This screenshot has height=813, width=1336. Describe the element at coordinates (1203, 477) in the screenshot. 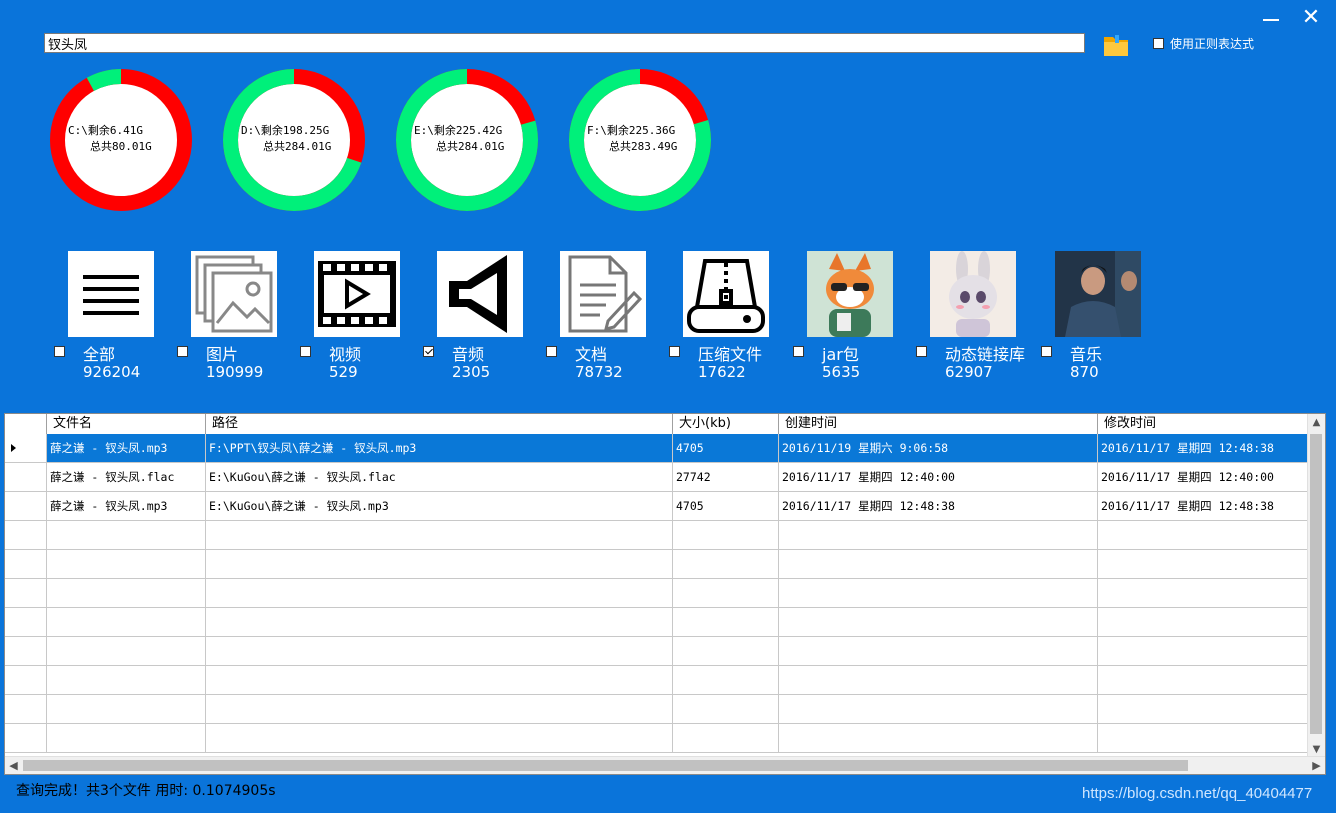

I see `cell-modified: 2016/11/17 星期四 12:40:00` at that location.